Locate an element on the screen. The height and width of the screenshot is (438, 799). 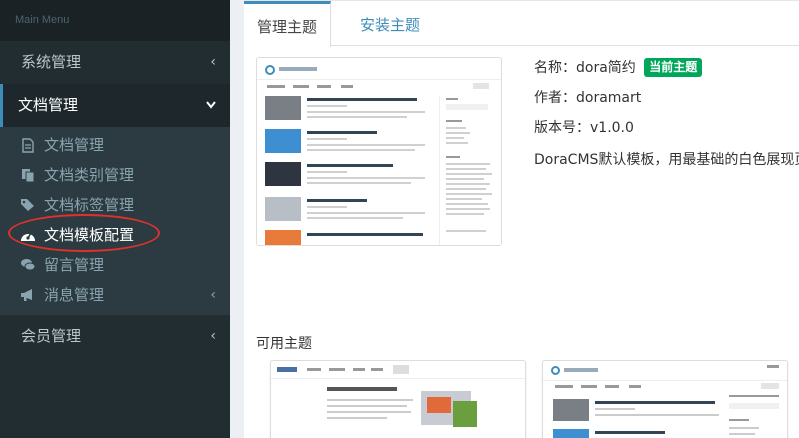
tags-icon is located at coordinates (28, 205).